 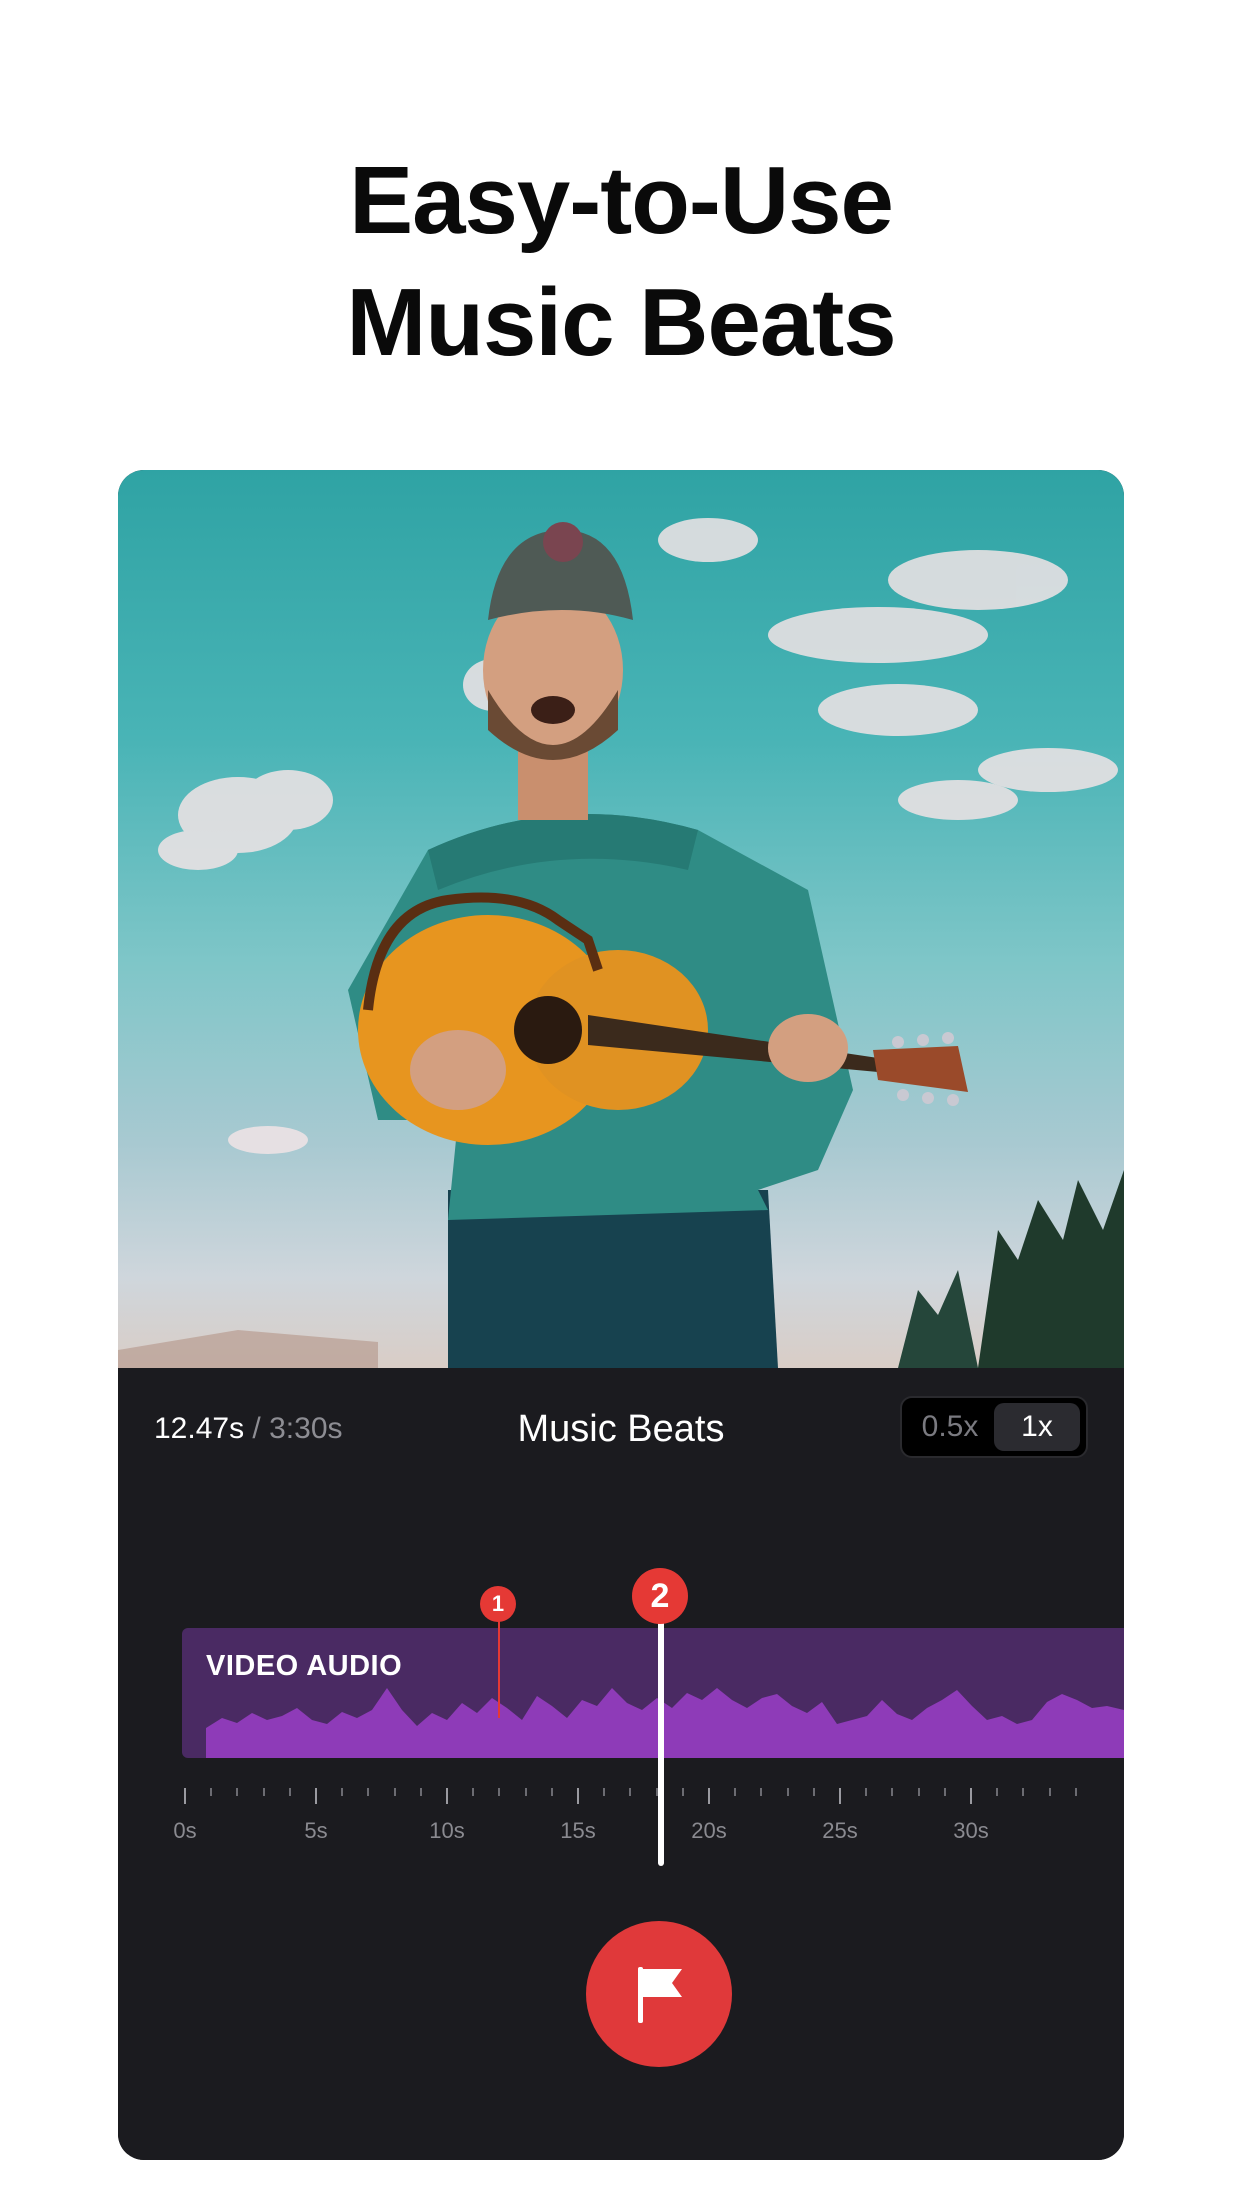 What do you see at coordinates (185, 1830) in the screenshot?
I see `ruler-label: 0s` at bounding box center [185, 1830].